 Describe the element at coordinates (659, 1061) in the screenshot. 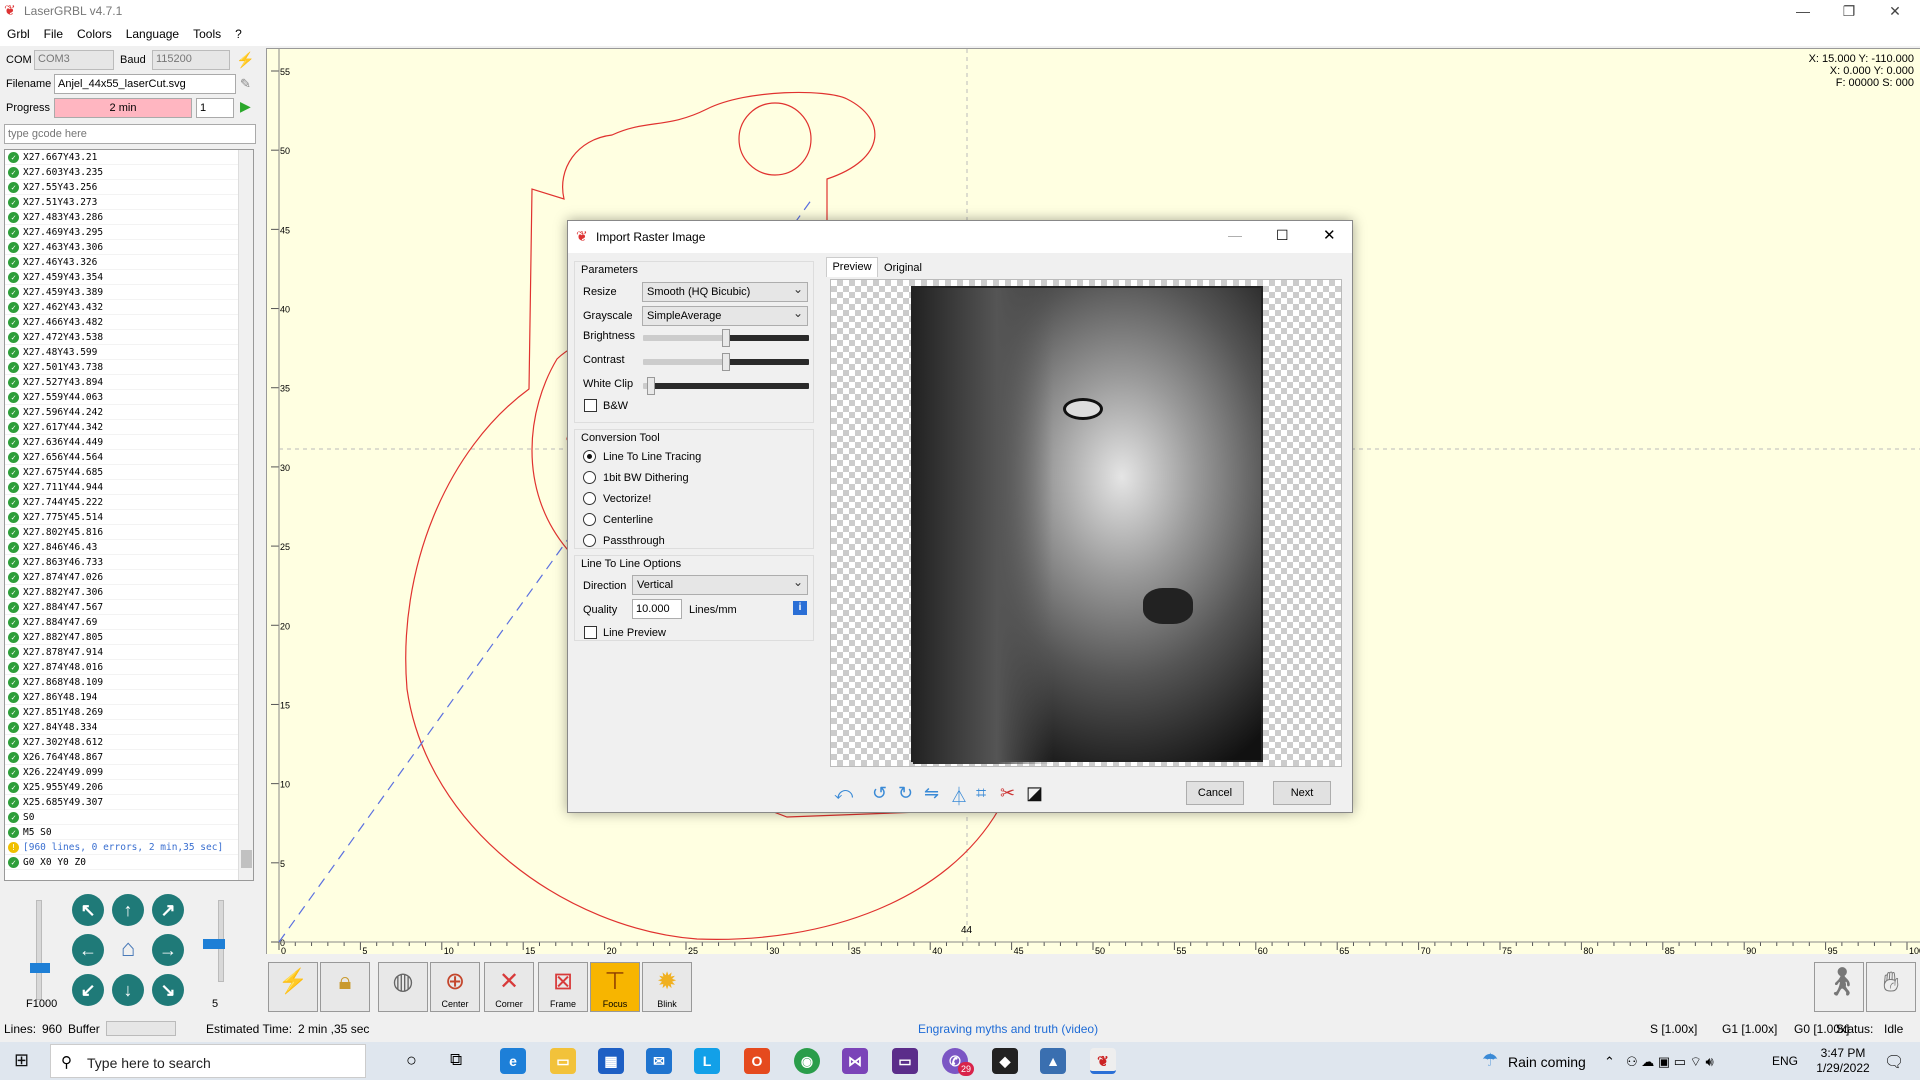

I see `mail-icon: ✉` at that location.